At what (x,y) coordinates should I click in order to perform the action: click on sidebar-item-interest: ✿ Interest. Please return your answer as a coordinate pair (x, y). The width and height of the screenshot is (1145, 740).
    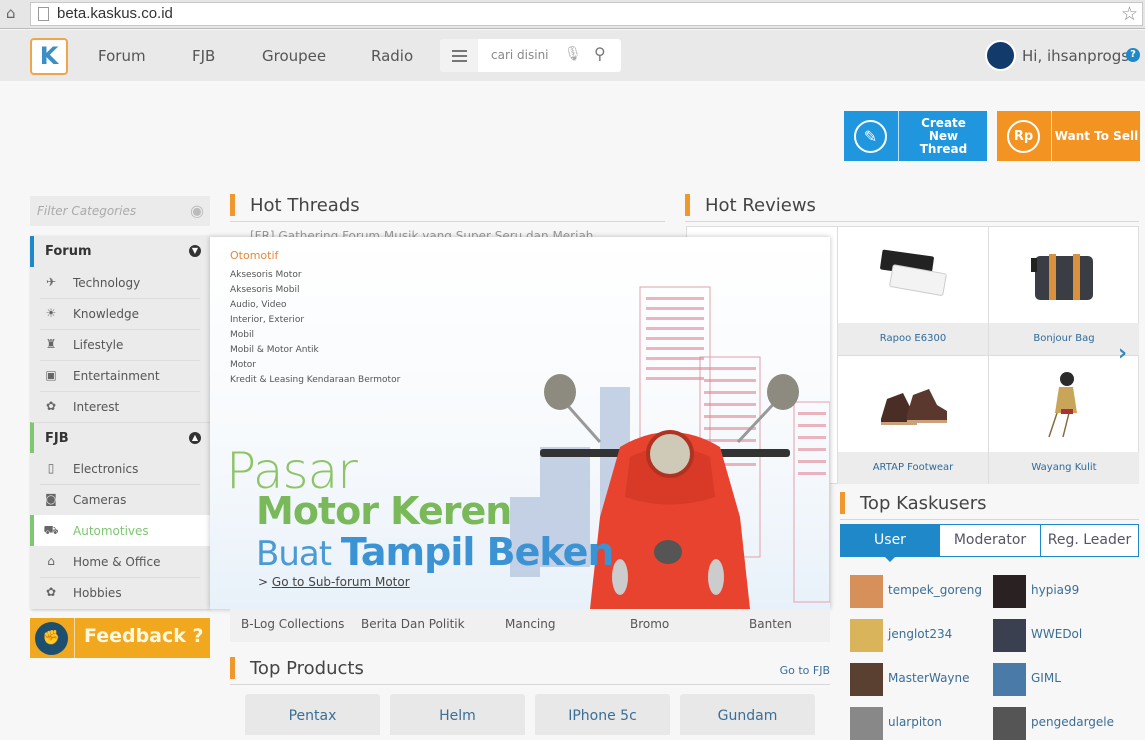
    Looking at the image, I should click on (120, 406).